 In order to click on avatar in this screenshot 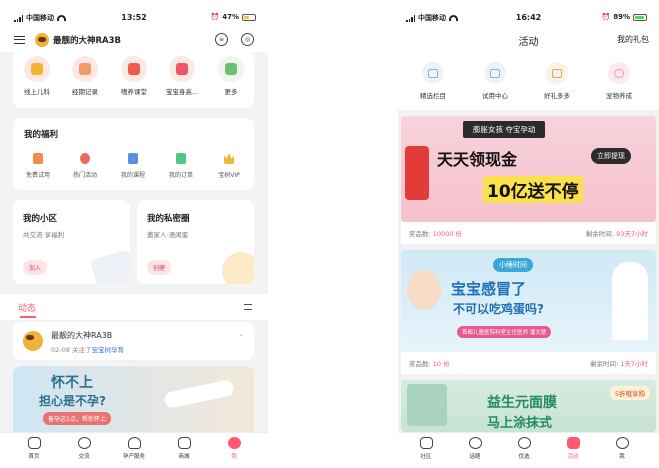, I will do `click(42, 40)`.